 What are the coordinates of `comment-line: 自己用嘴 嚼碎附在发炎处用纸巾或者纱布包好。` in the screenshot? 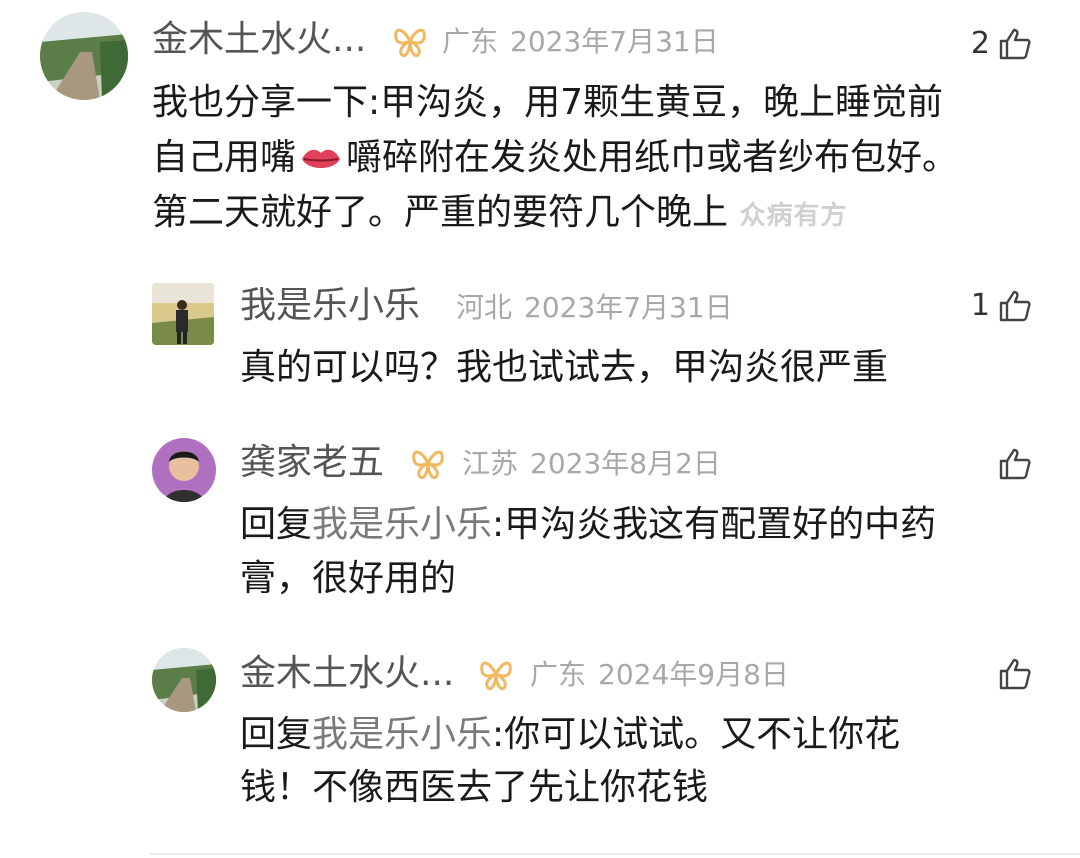 It's located at (555, 157).